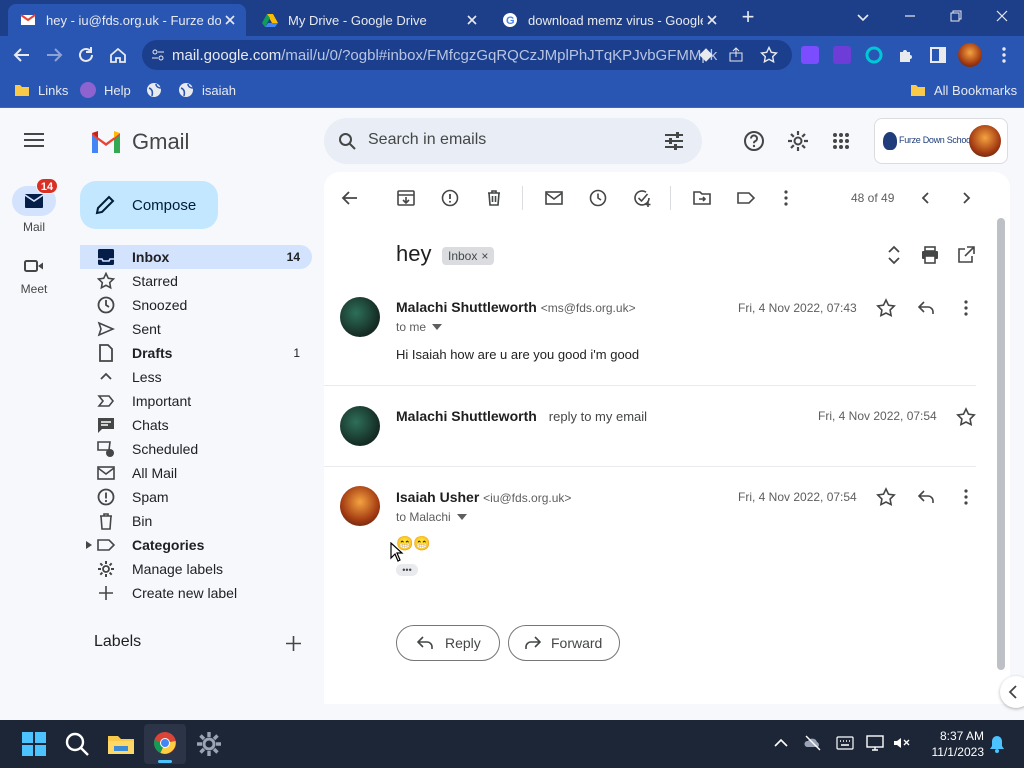 This screenshot has height=768, width=1024. Describe the element at coordinates (1002, 16) in the screenshot. I see `close-window-icon` at that location.